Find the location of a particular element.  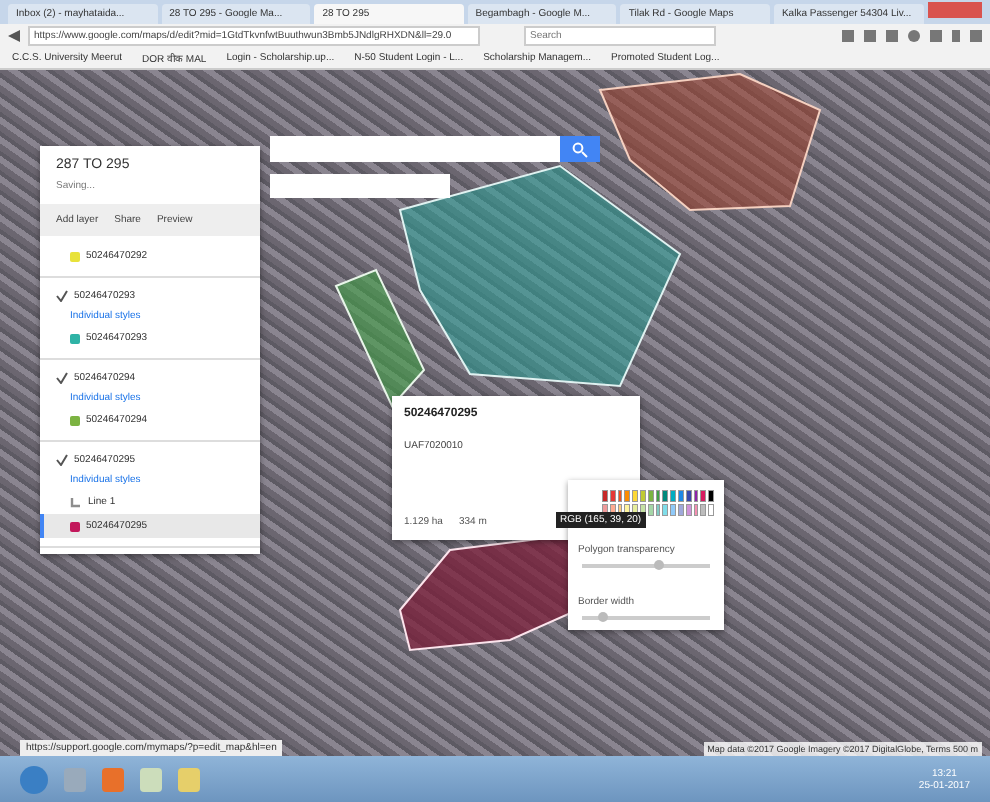

start-button is located at coordinates (34, 779).